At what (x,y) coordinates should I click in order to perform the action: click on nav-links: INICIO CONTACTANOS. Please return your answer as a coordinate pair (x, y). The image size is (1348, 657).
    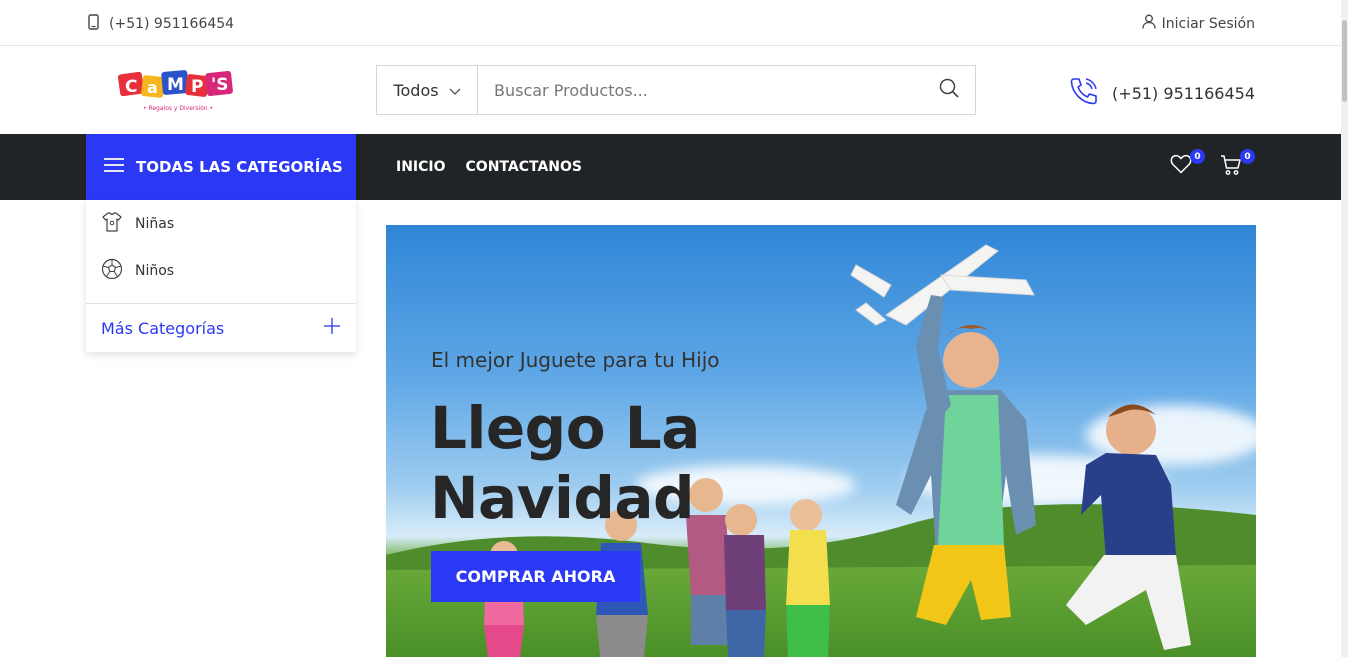
    Looking at the image, I should click on (489, 167).